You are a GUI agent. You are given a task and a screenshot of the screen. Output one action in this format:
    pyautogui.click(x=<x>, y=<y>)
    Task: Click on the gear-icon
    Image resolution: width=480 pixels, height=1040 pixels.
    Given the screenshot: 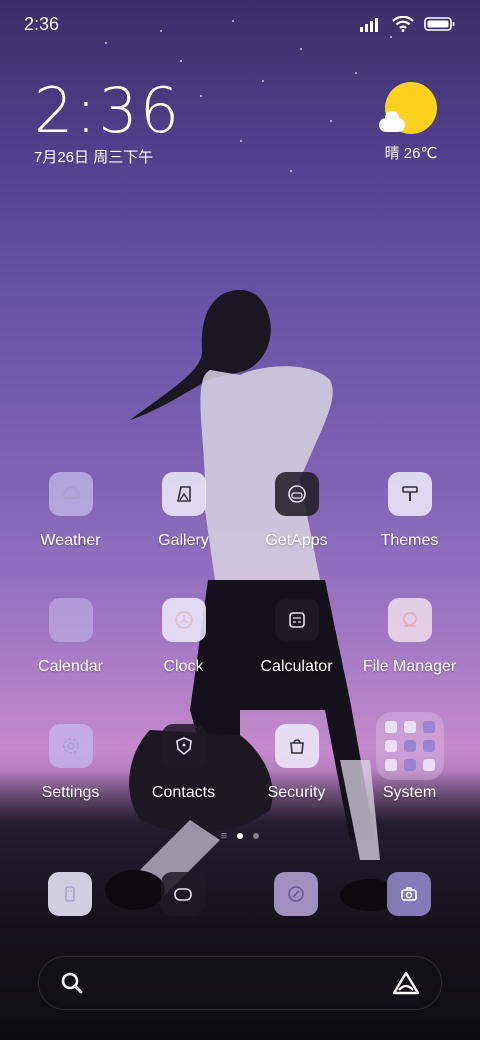 What is the action you would take?
    pyautogui.click(x=70, y=746)
    